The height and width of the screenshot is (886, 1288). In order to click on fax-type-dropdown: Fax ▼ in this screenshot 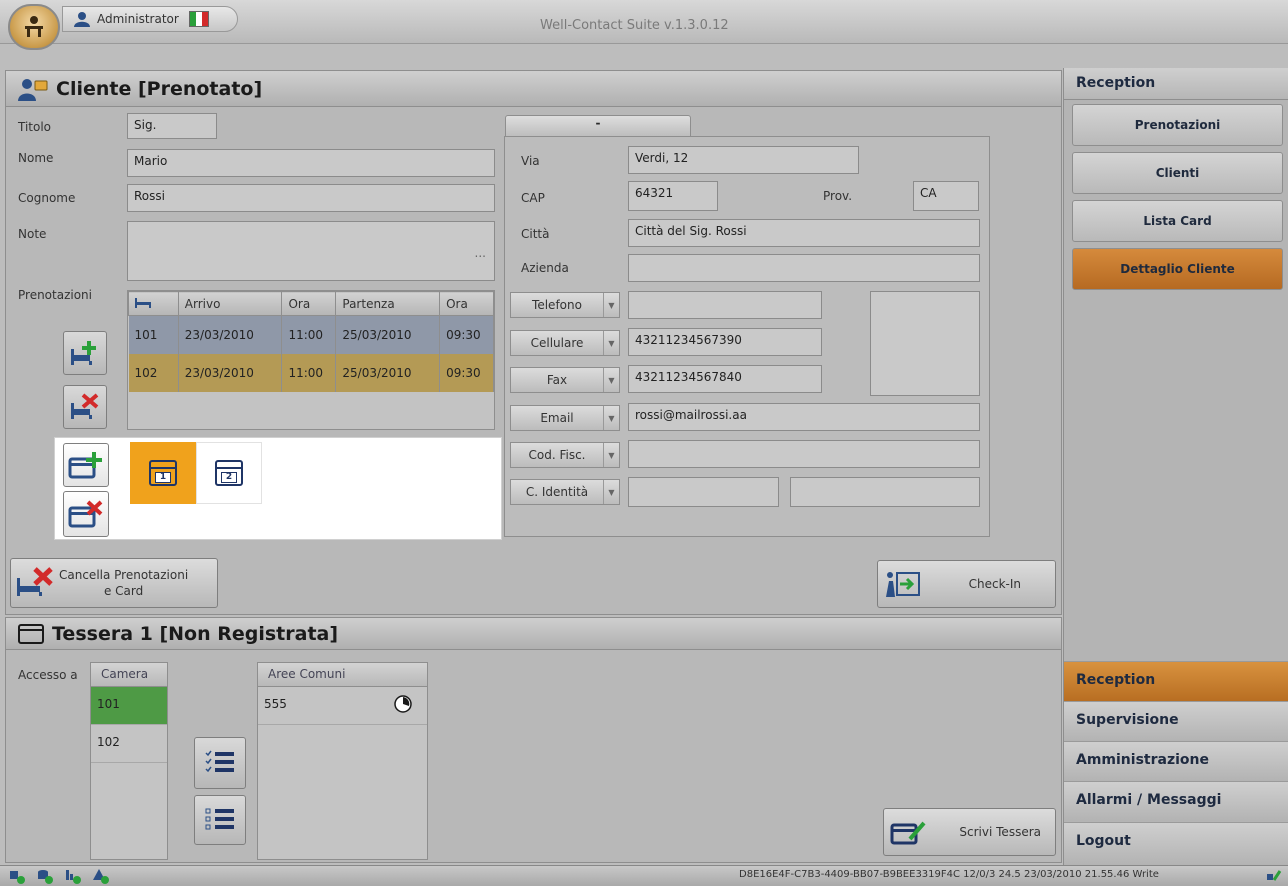, I will do `click(565, 380)`.